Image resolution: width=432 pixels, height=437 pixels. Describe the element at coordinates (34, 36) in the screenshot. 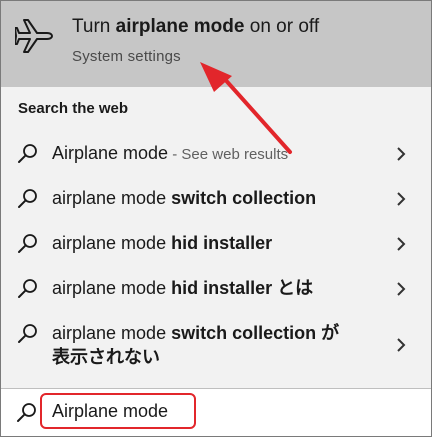

I see `airplane-icon` at that location.